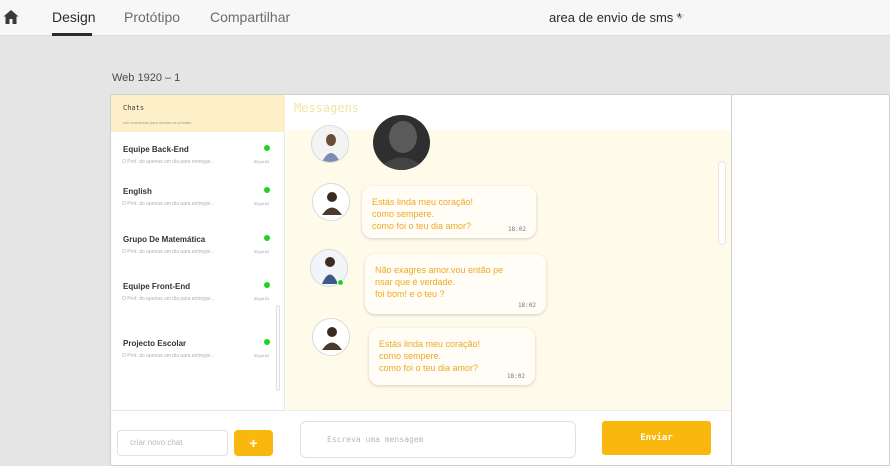 The width and height of the screenshot is (890, 466). What do you see at coordinates (327, 108) in the screenshot?
I see `chat-title: Messagens` at bounding box center [327, 108].